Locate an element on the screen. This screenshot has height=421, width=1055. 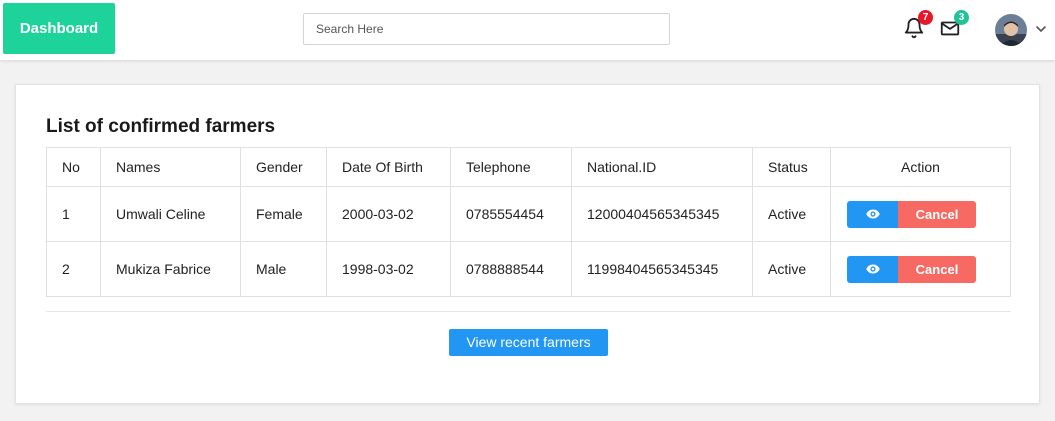
divider is located at coordinates (528, 311).